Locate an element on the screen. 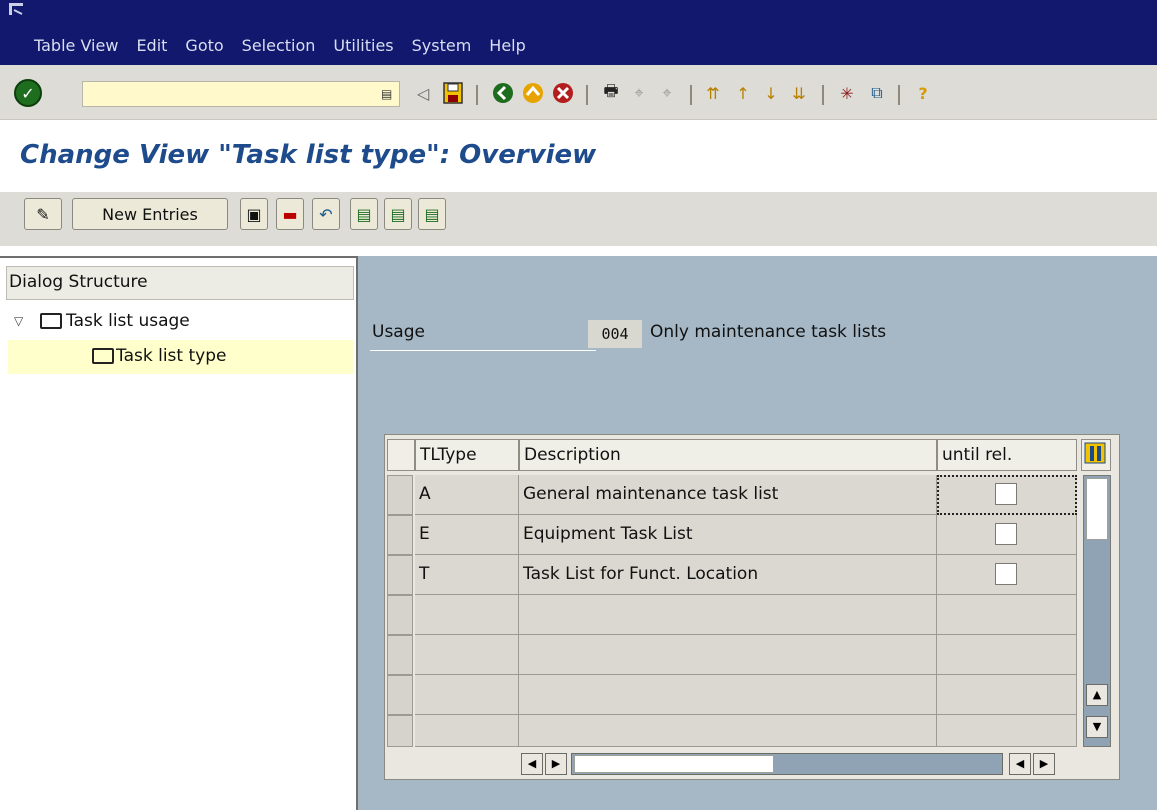  description-cell: General maintenance task list is located at coordinates (728, 495).